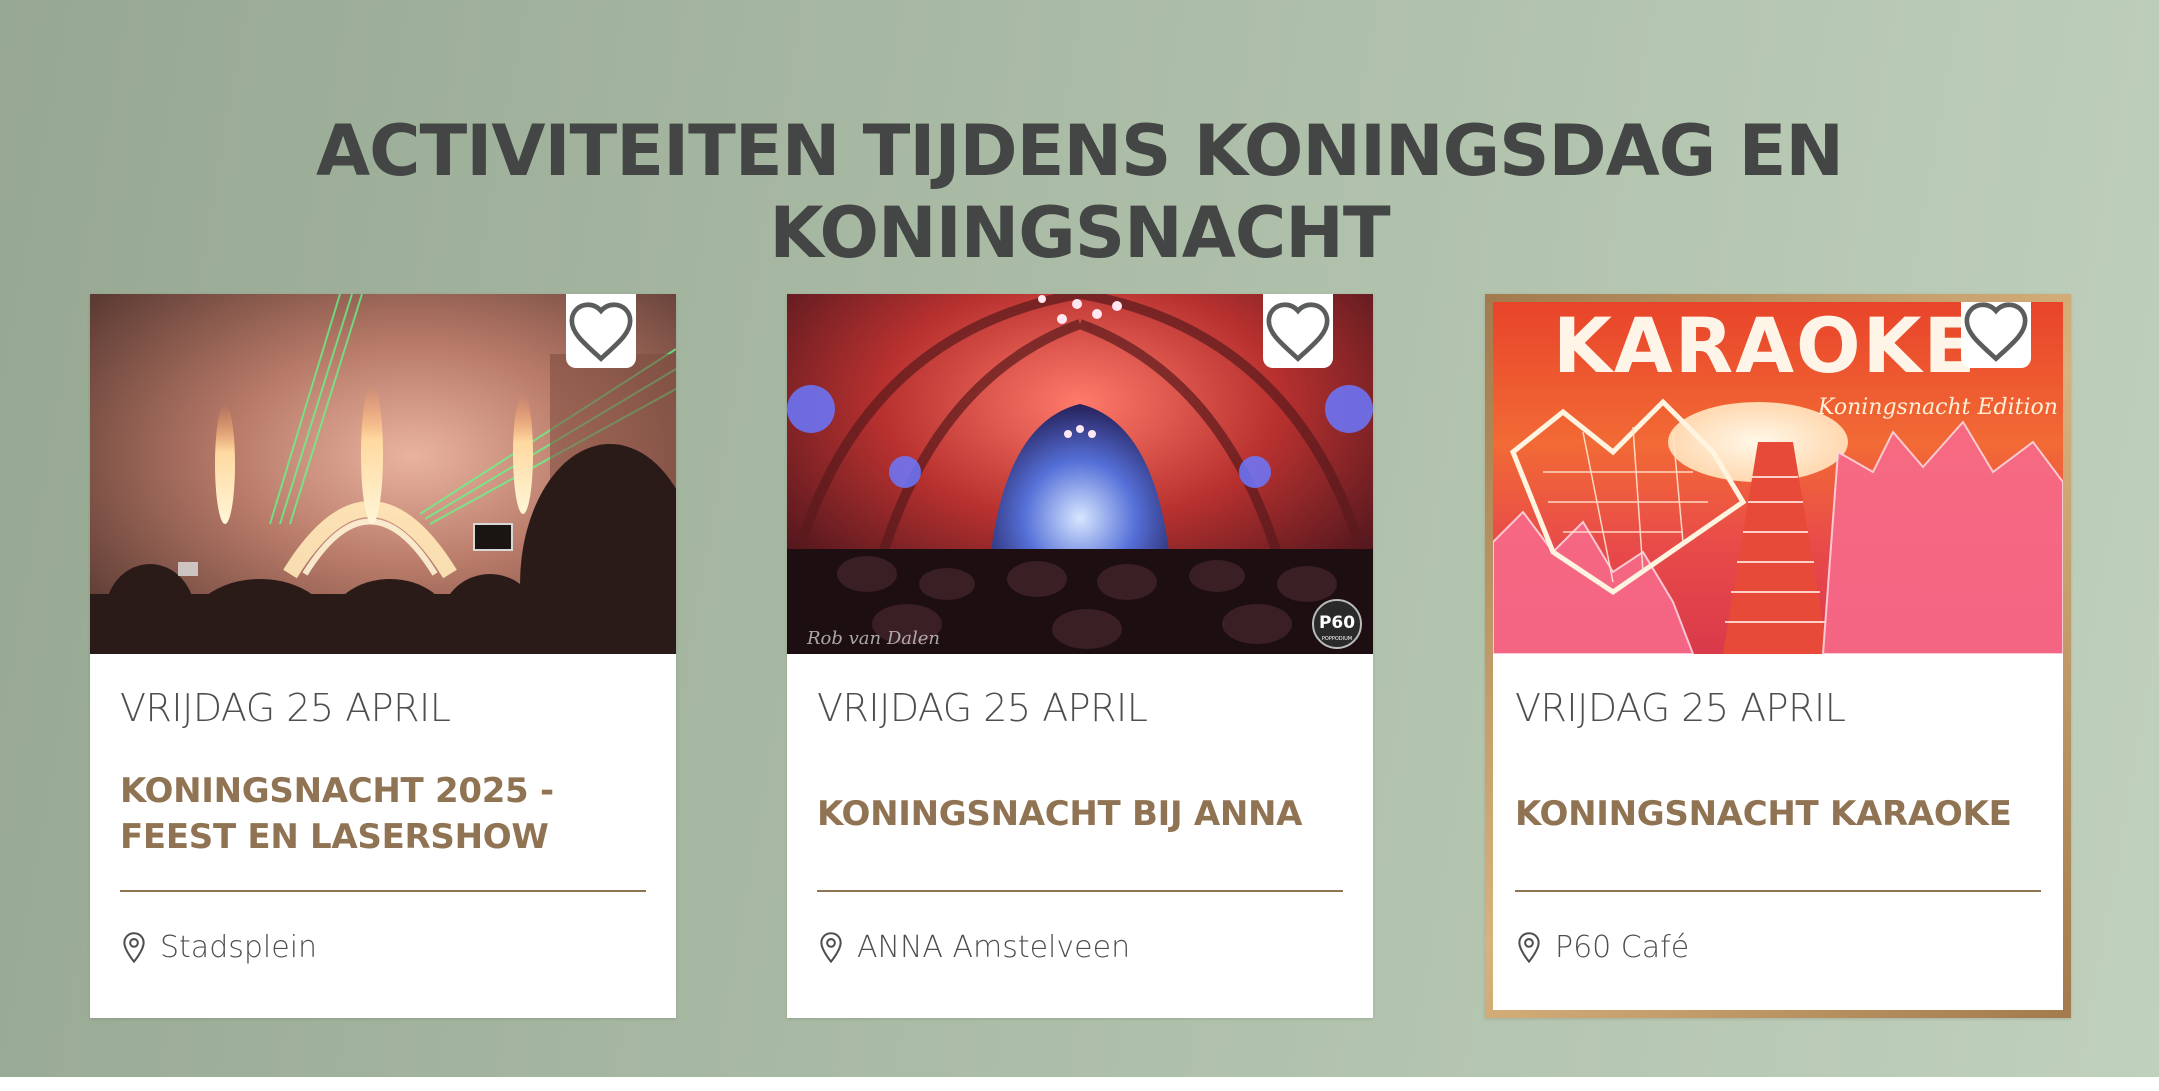 This screenshot has height=1091, width=2159. What do you see at coordinates (994, 947) in the screenshot?
I see `event-location-name: ANNA Amstelveen` at bounding box center [994, 947].